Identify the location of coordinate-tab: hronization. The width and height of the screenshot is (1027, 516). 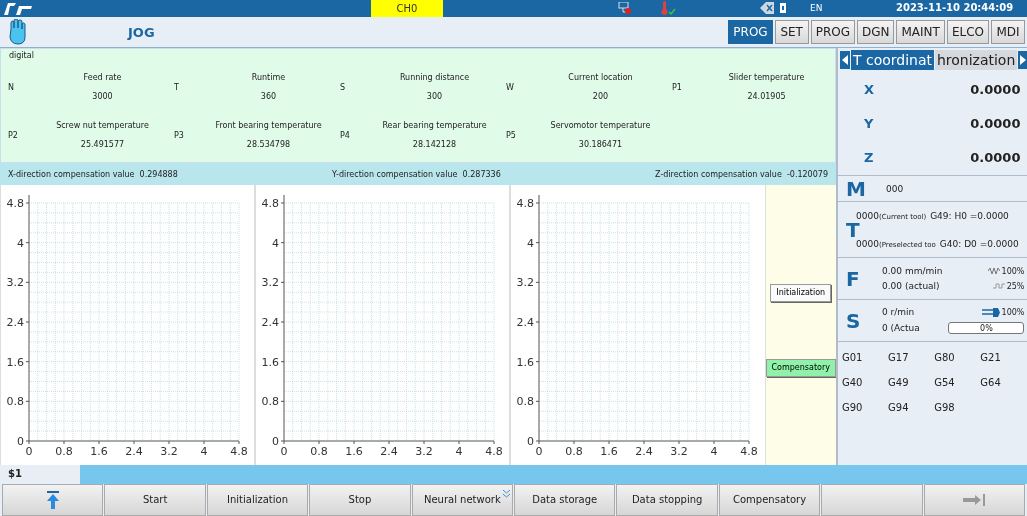
(976, 60).